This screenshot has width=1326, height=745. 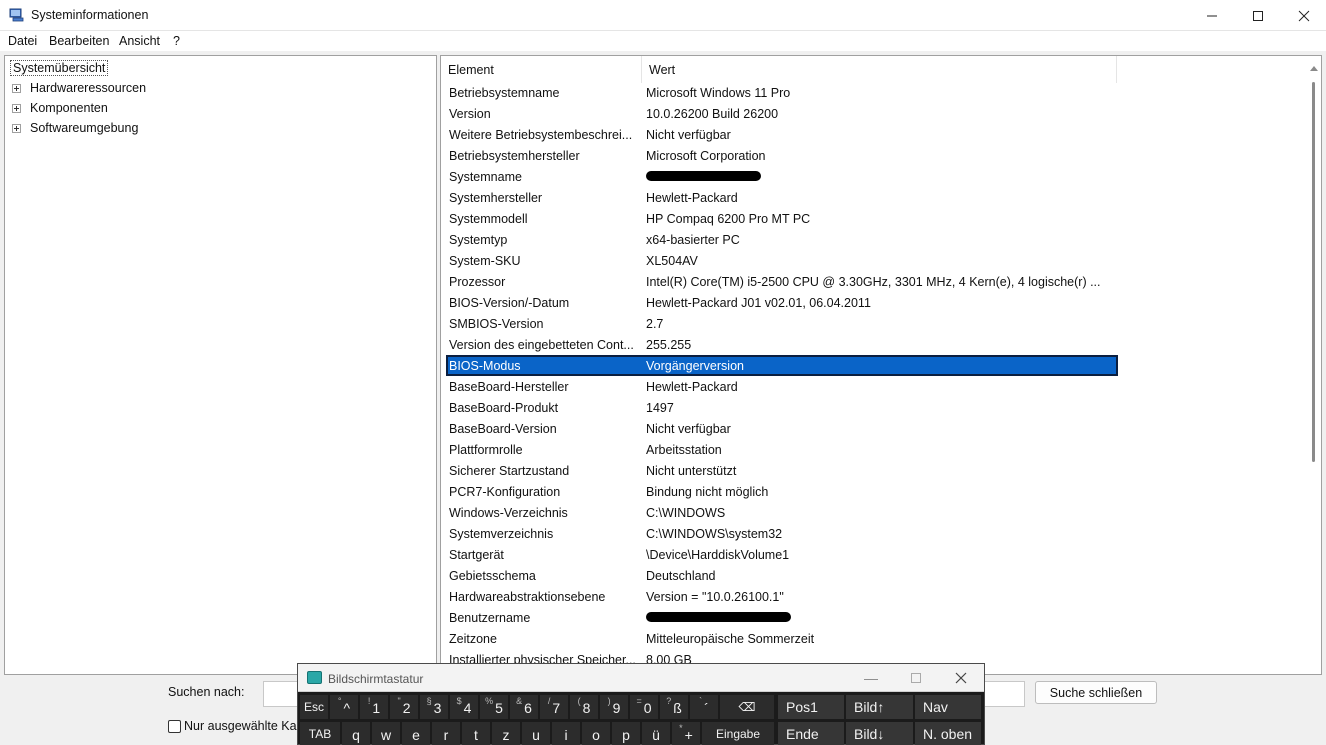 I want to click on vertical-scrollbar, so click(x=1314, y=366).